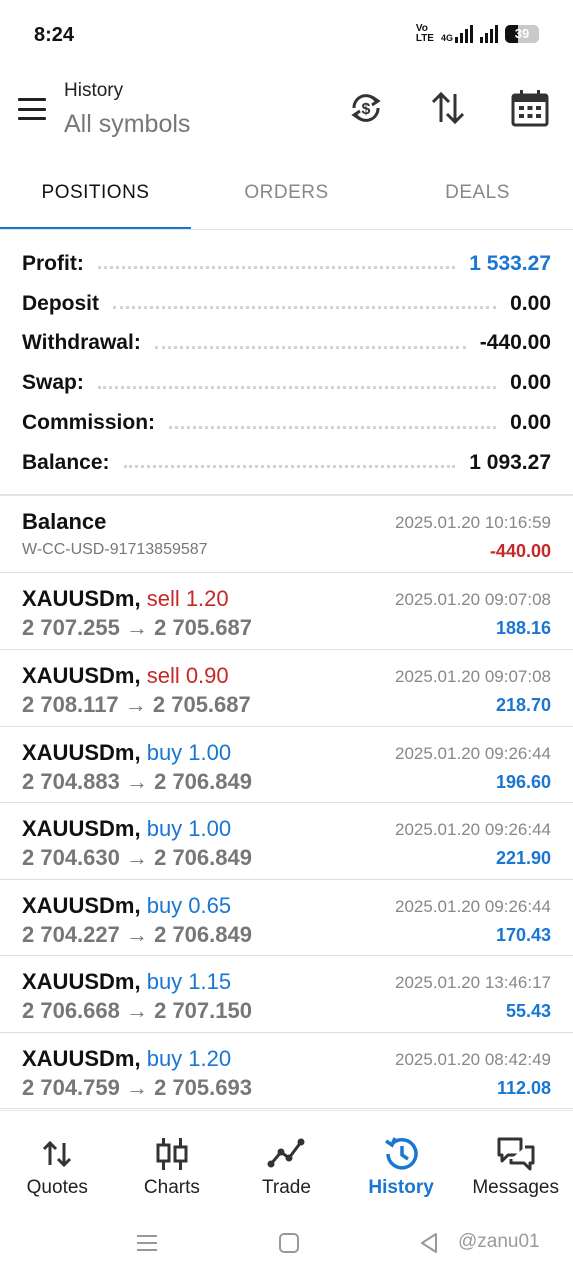 The height and width of the screenshot is (1280, 573). I want to click on deal-profit: 196.60, so click(523, 781).